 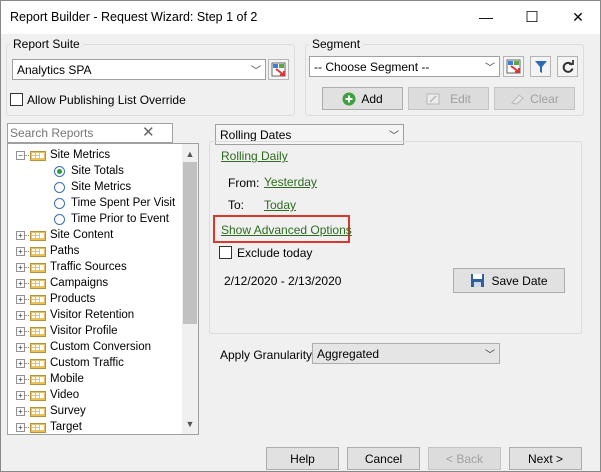 What do you see at coordinates (545, 458) in the screenshot?
I see `next-button: Next >` at bounding box center [545, 458].